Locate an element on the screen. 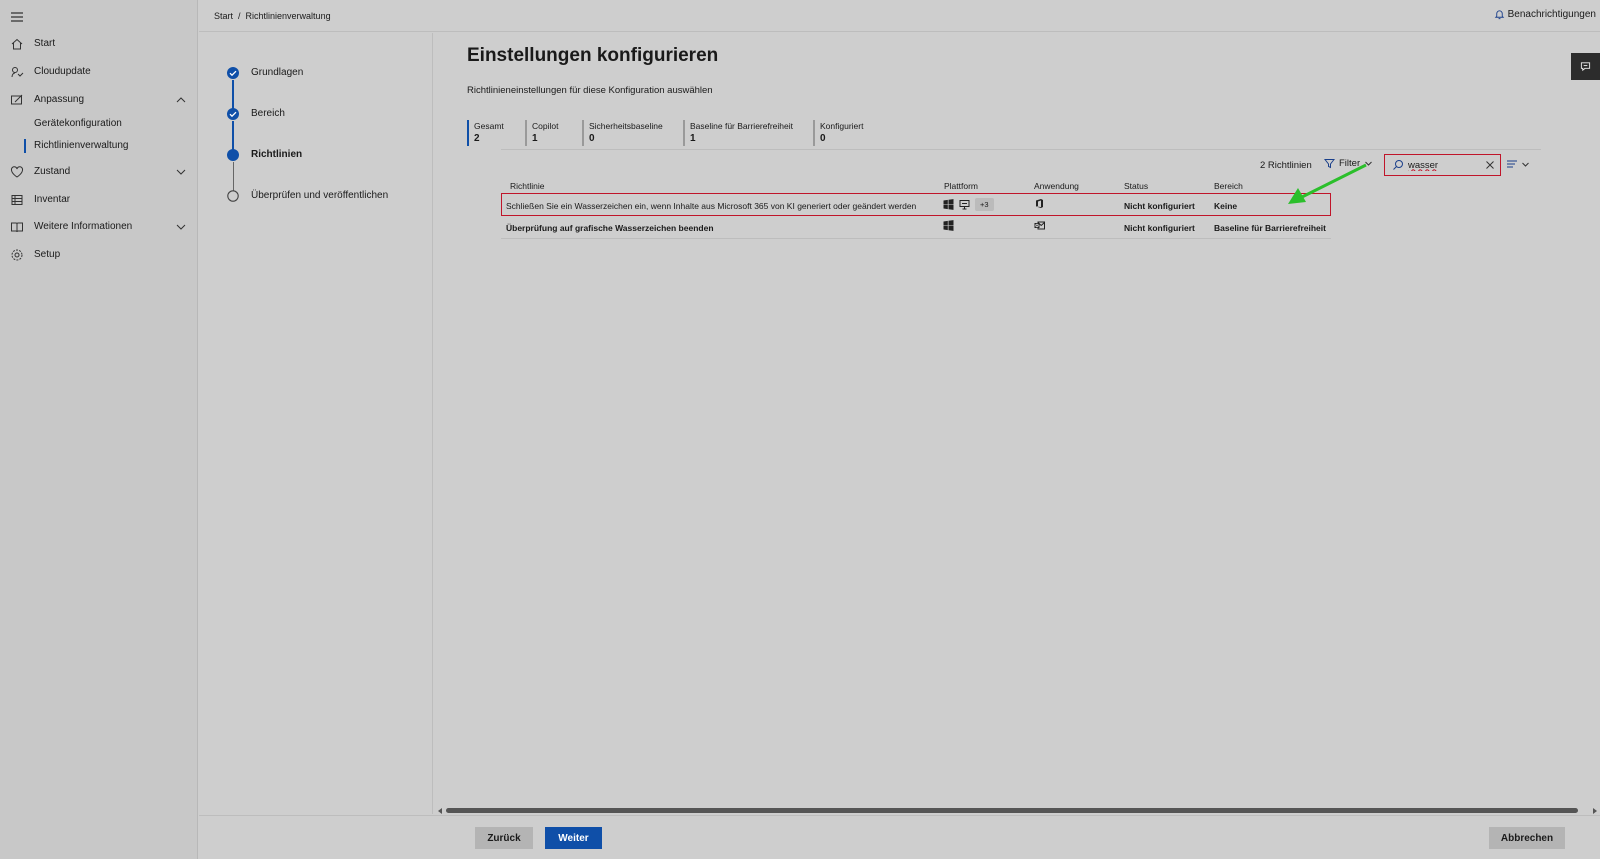  breadcrumb: Start / Richtlinienverwaltung is located at coordinates (272, 16).